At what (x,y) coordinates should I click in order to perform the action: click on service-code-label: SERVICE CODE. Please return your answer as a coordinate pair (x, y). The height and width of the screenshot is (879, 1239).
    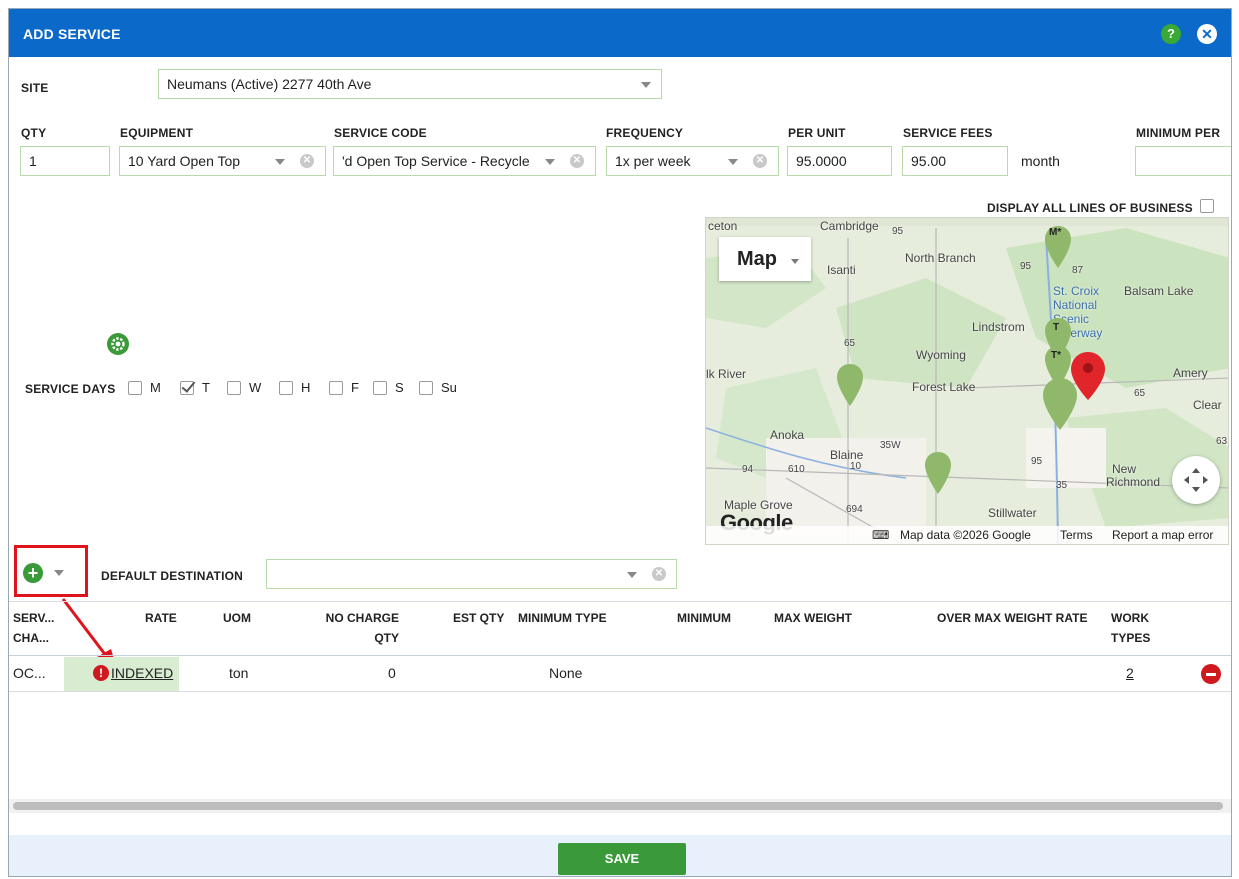
    Looking at the image, I should click on (380, 133).